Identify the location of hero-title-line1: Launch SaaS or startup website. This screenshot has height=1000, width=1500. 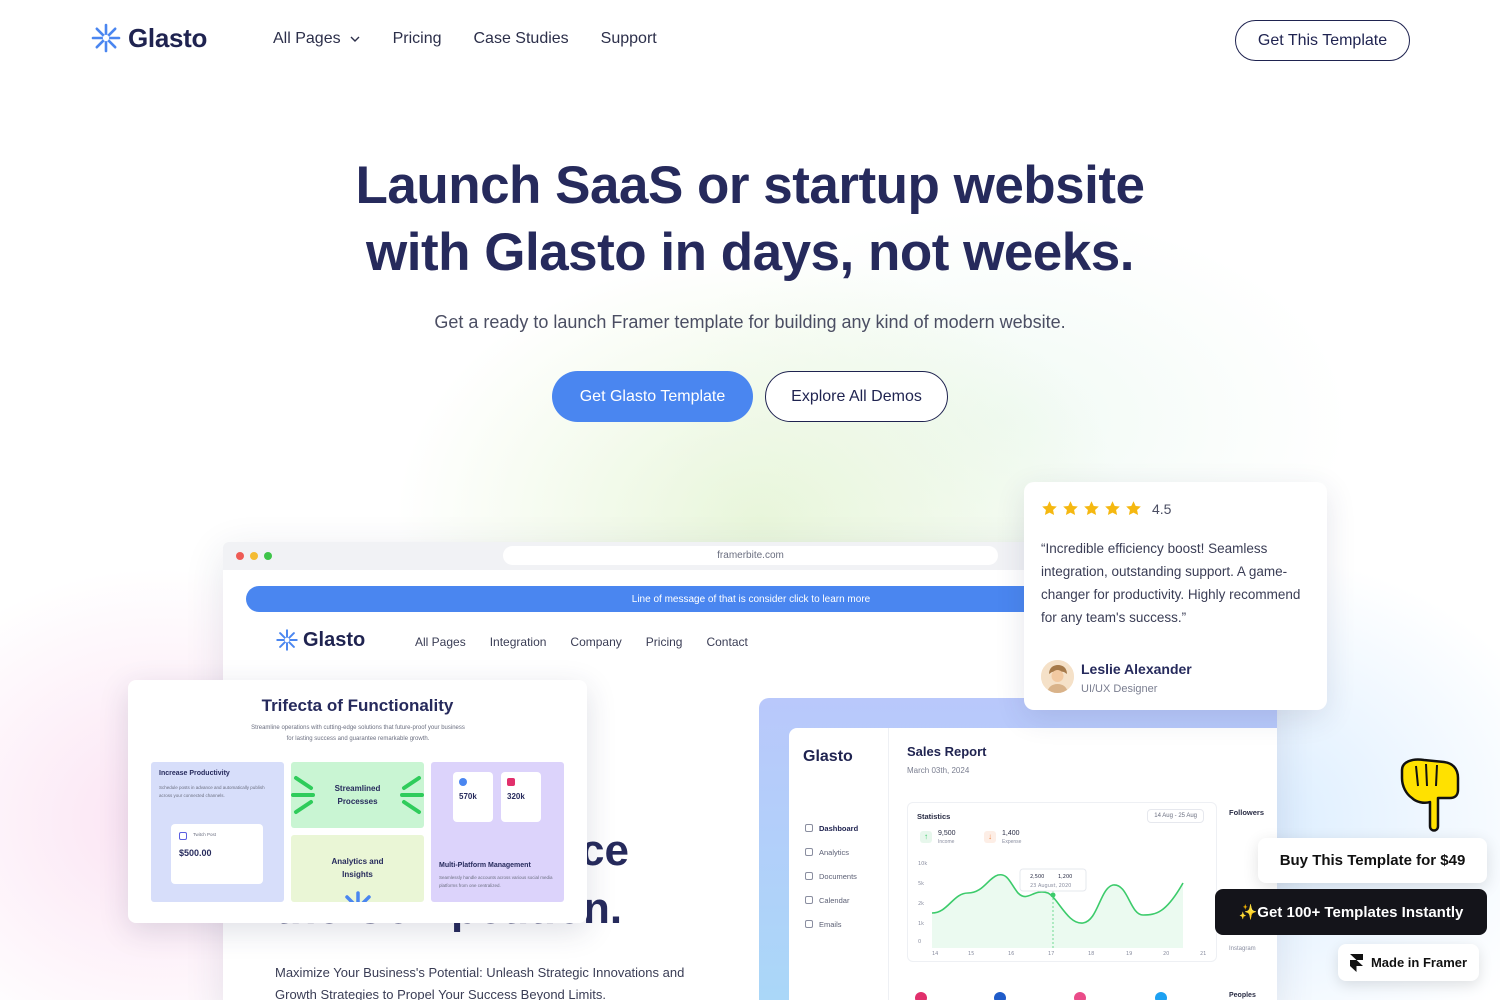
(750, 185).